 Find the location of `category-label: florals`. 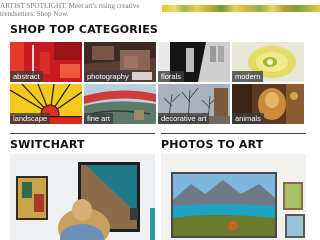

category-label: florals is located at coordinates (171, 76).